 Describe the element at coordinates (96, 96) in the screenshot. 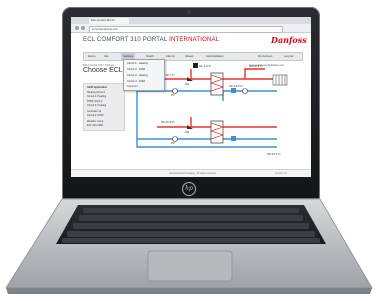

I see `panel-line: Circuit 1: Heating` at that location.